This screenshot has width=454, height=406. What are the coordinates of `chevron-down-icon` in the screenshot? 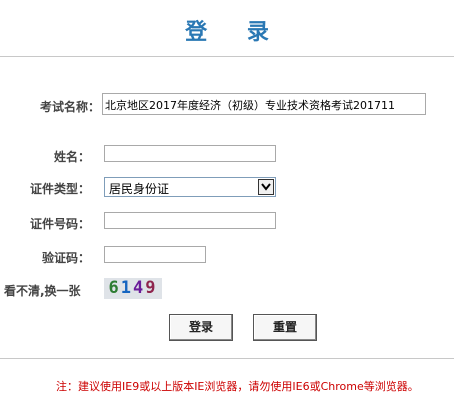 It's located at (266, 187).